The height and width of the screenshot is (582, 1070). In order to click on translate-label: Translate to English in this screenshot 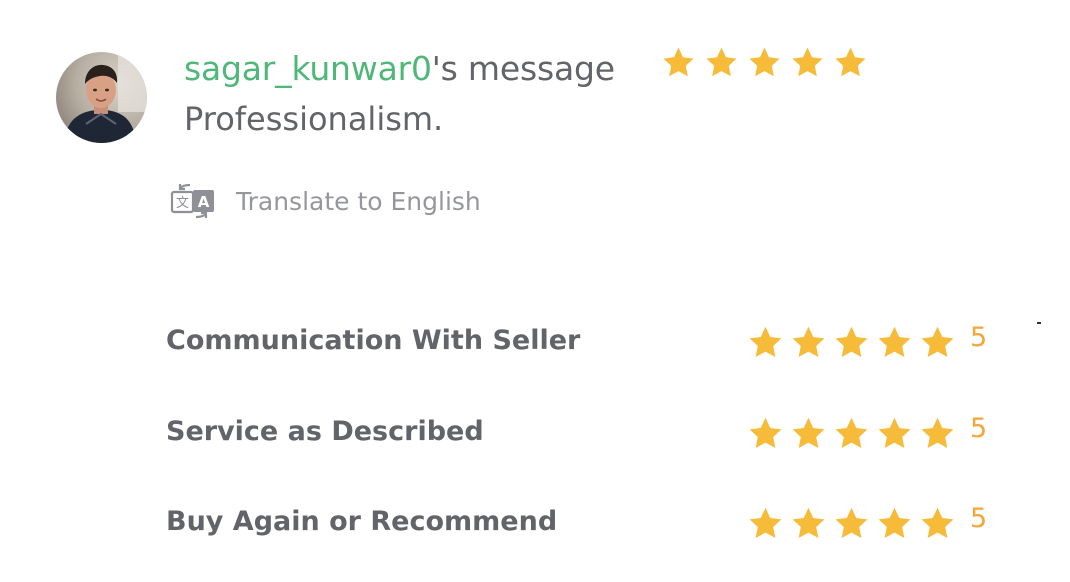, I will do `click(358, 201)`.